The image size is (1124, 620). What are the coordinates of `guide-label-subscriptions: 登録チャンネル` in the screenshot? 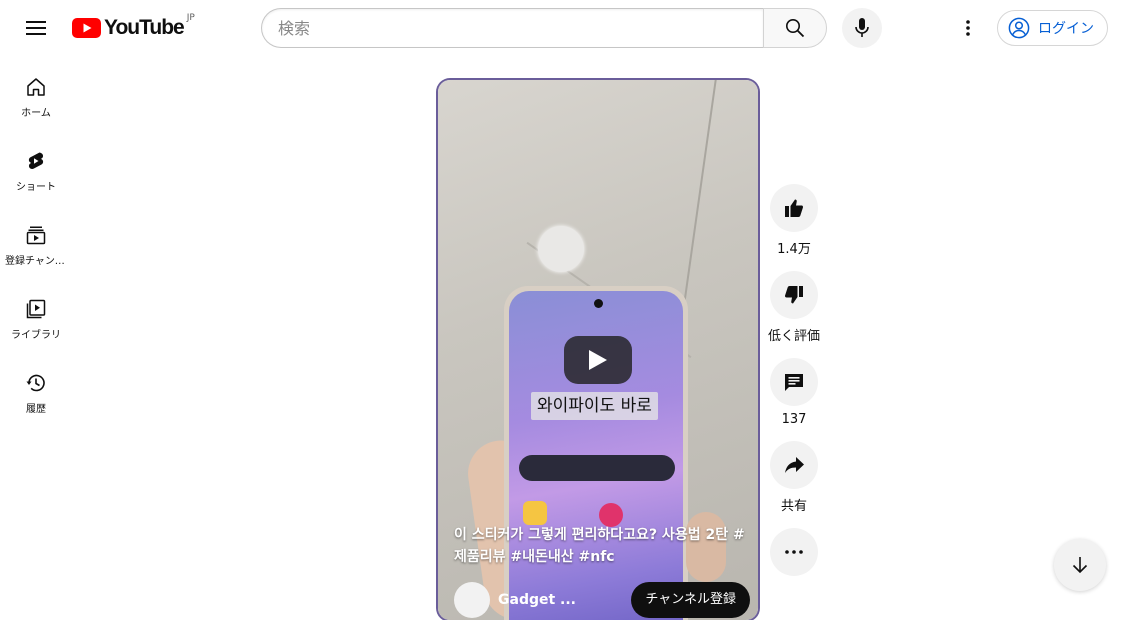 It's located at (36, 261).